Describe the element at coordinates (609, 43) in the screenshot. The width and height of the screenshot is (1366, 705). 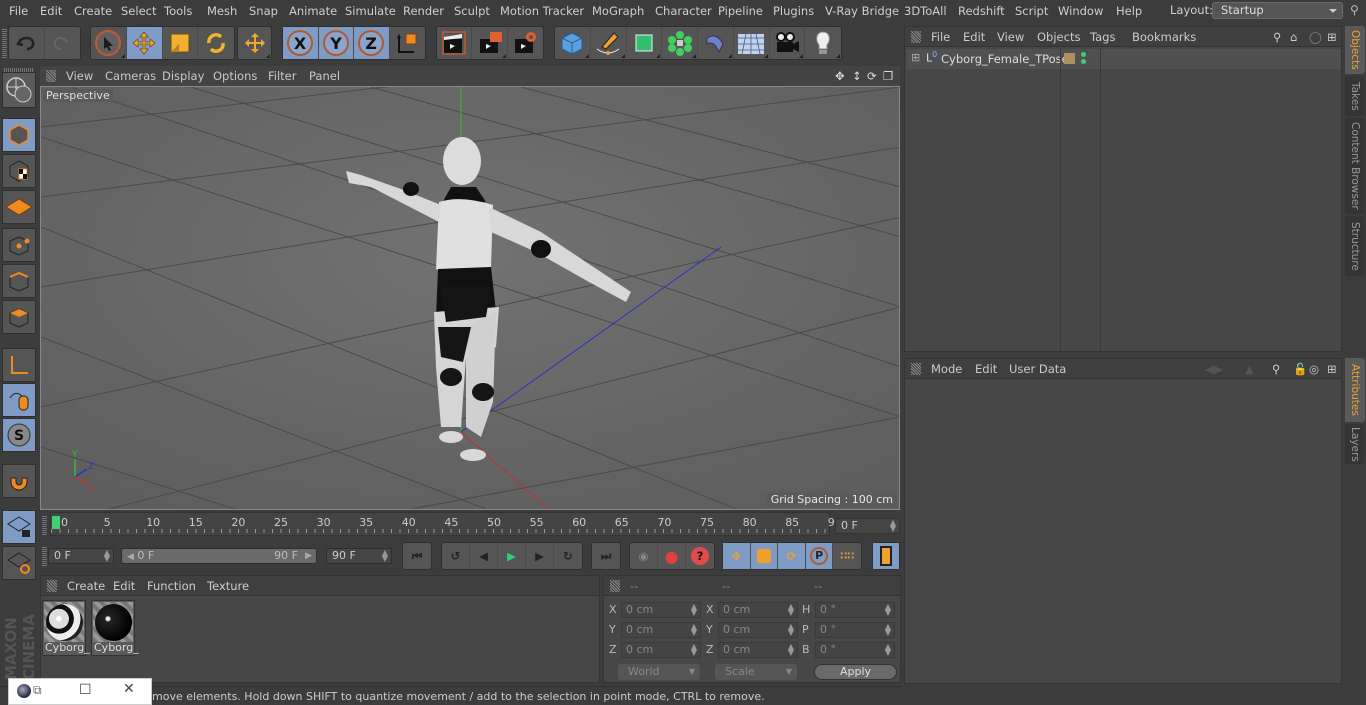
I see `pen-spline-button` at that location.